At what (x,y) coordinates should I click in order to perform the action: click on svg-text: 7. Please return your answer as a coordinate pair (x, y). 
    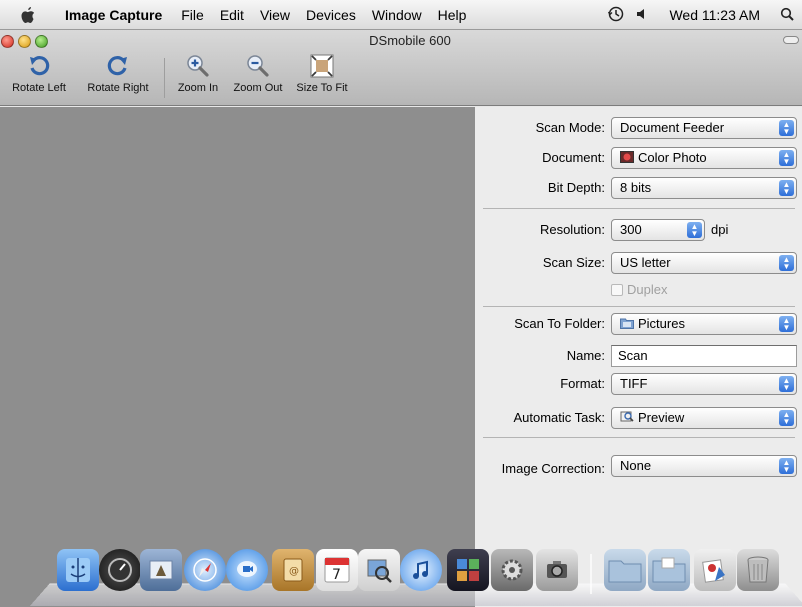
    Looking at the image, I should click on (336, 575).